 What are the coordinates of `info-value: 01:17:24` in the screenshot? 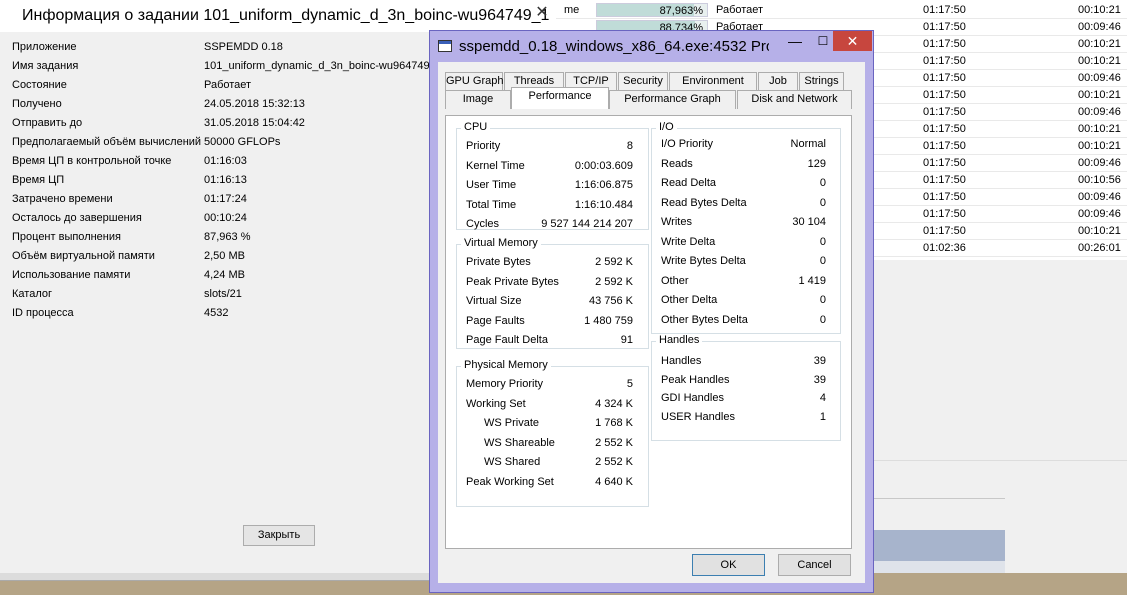 It's located at (225, 199).